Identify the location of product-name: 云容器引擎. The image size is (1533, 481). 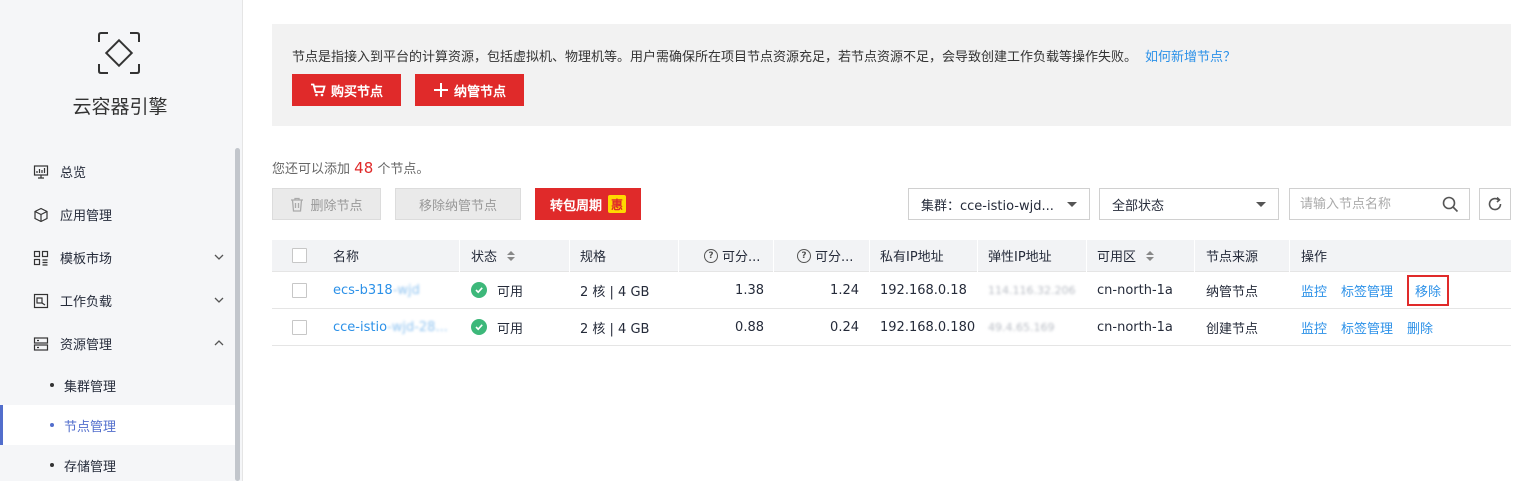
(120, 107).